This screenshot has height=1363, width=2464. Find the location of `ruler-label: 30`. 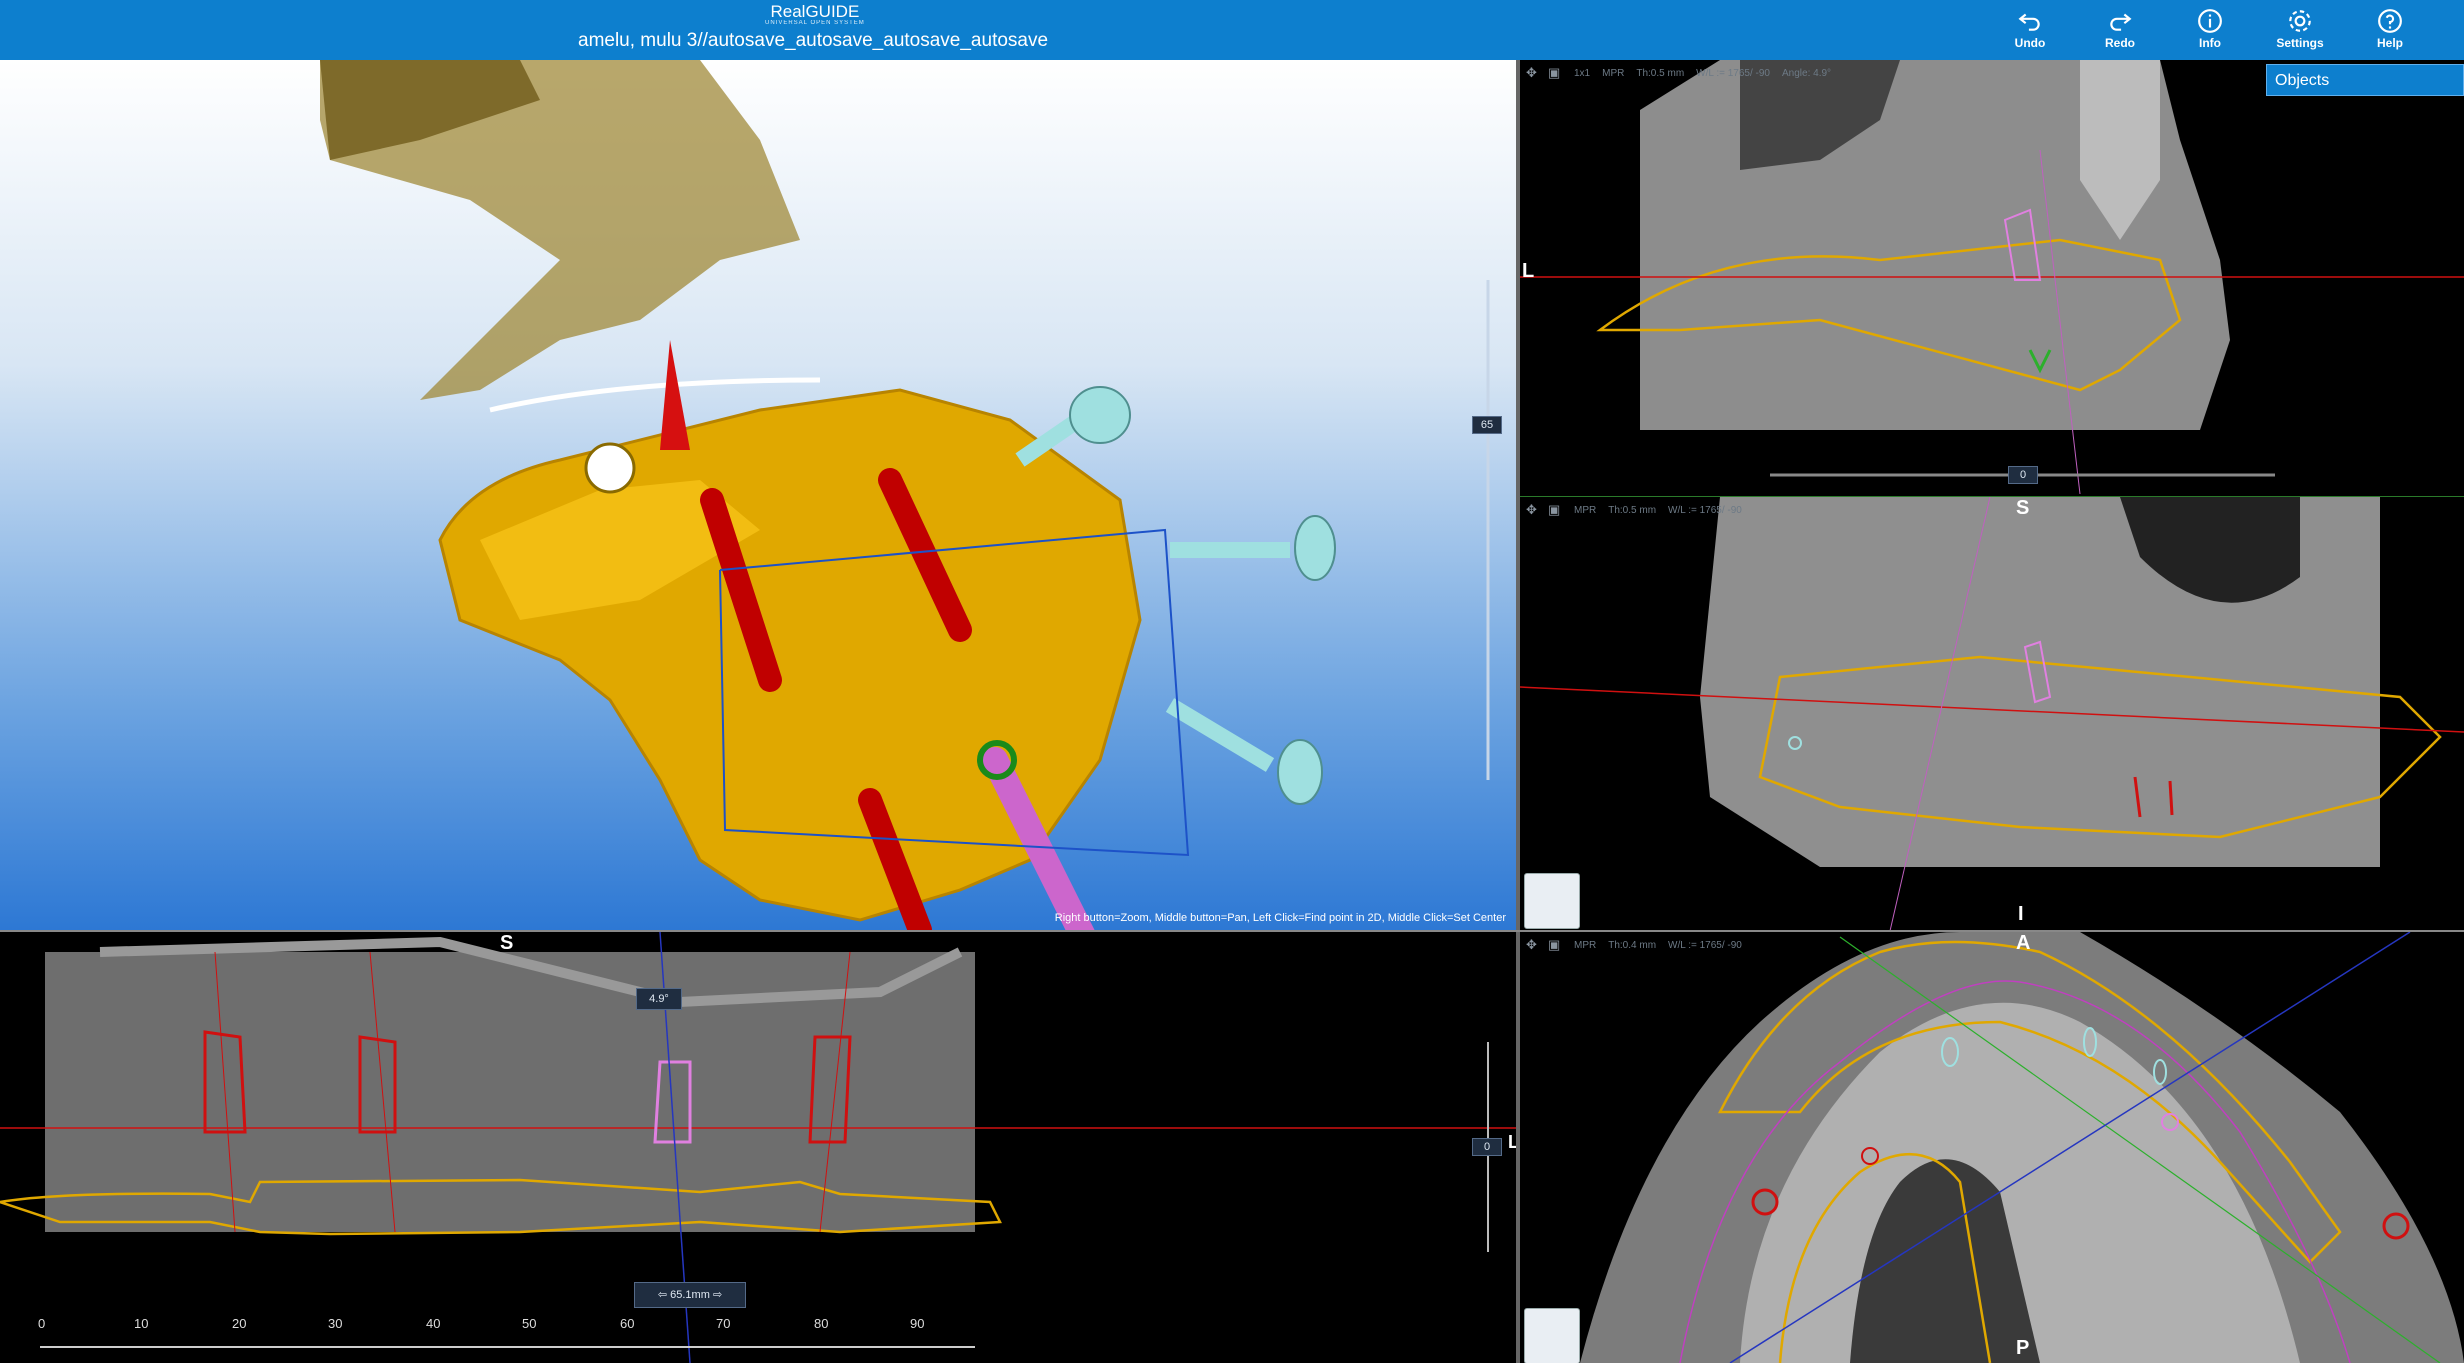

ruler-label: 30 is located at coordinates (335, 1323).